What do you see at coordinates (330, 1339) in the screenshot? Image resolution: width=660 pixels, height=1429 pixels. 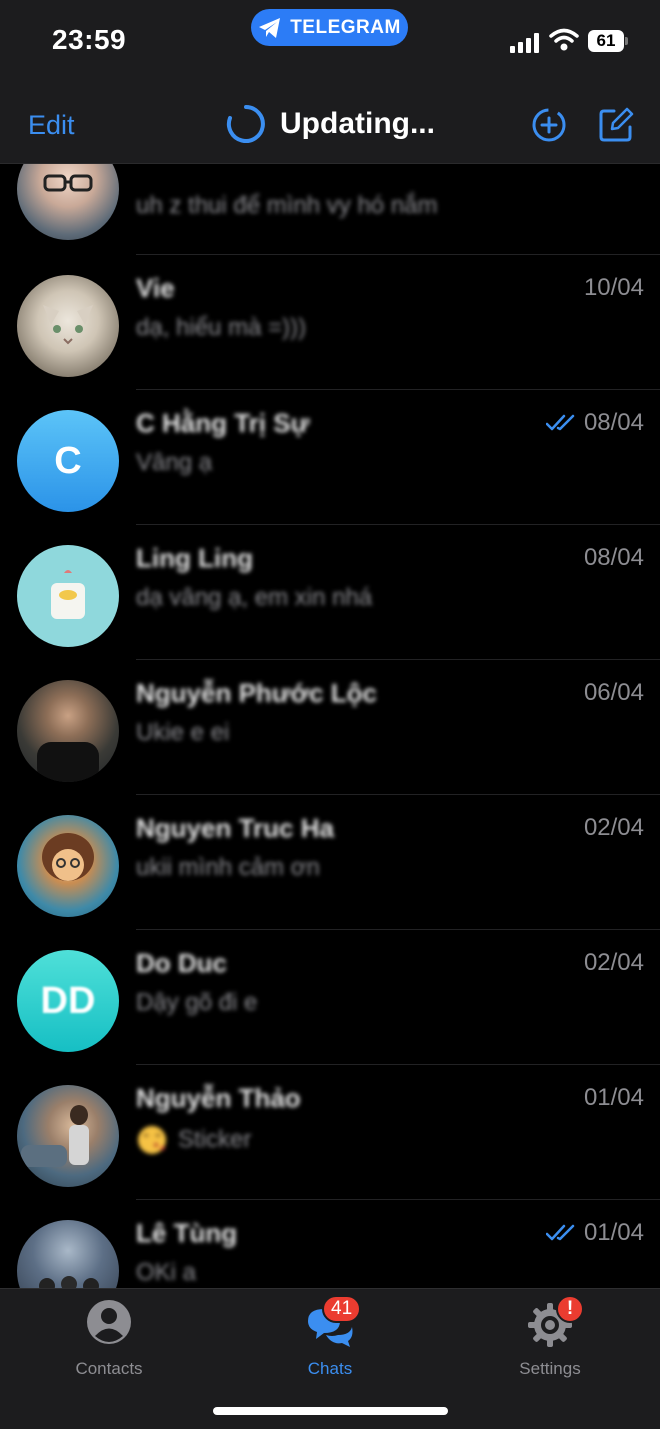 I see `tab-chats: 41 Chats` at bounding box center [330, 1339].